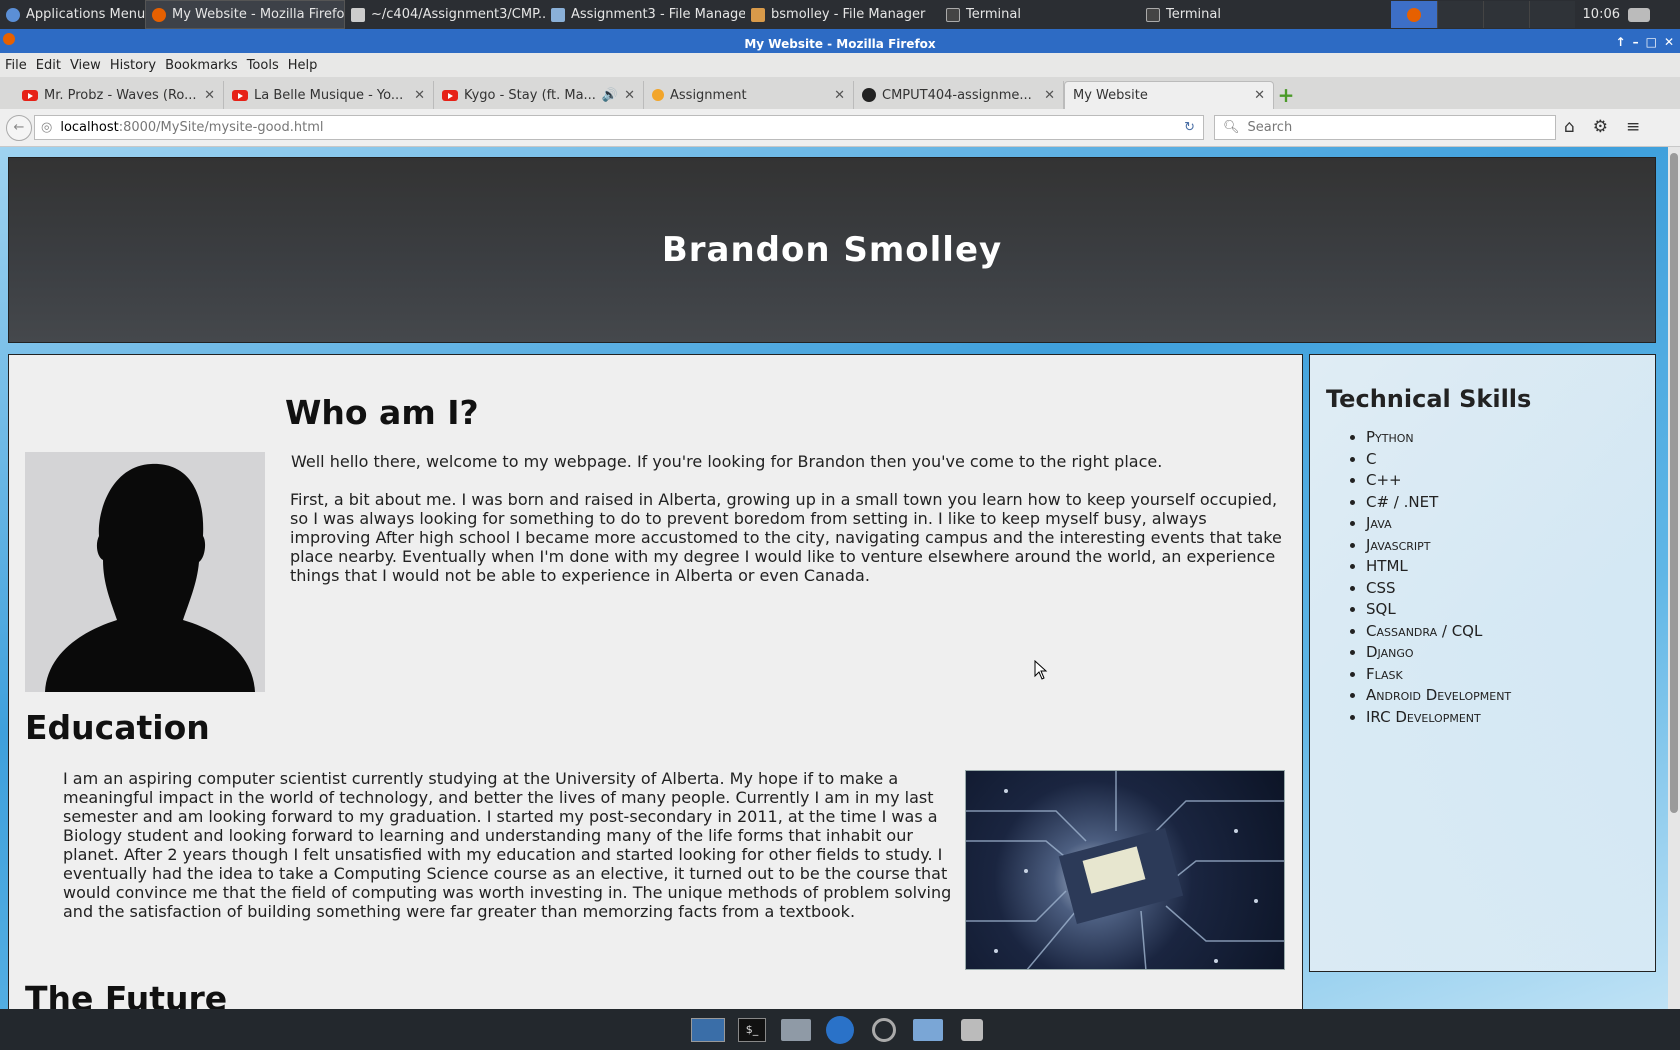 The height and width of the screenshot is (1050, 1680). Describe the element at coordinates (126, 994) in the screenshot. I see `future-heading: The Future` at that location.